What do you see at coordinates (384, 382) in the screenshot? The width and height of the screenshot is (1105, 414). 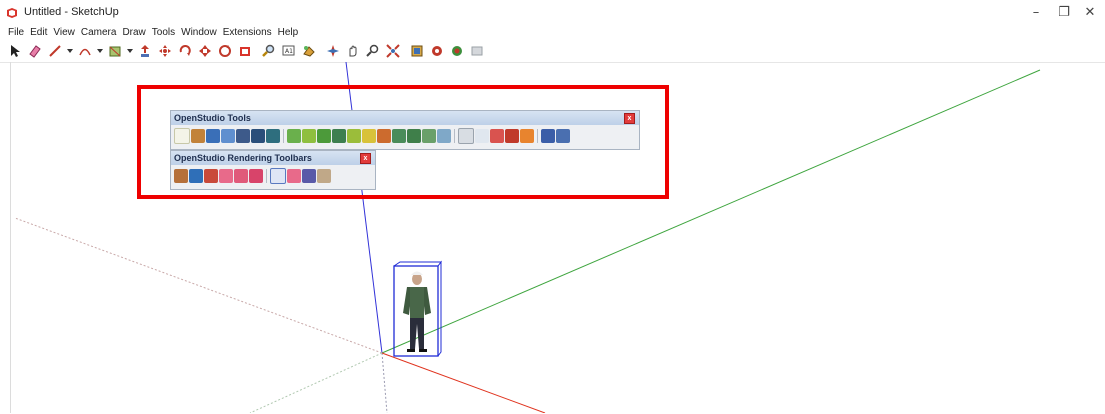 I see `blue-axis-negative` at bounding box center [384, 382].